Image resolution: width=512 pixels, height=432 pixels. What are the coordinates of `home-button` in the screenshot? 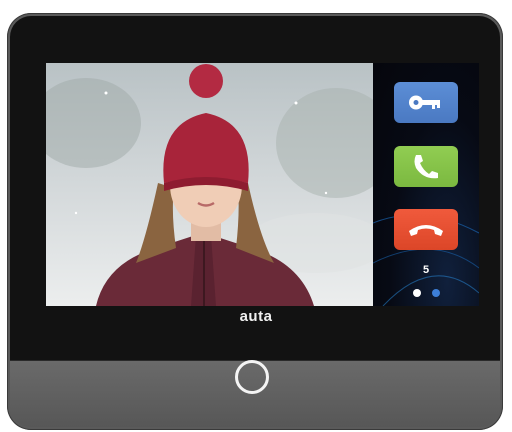 It's located at (252, 377).